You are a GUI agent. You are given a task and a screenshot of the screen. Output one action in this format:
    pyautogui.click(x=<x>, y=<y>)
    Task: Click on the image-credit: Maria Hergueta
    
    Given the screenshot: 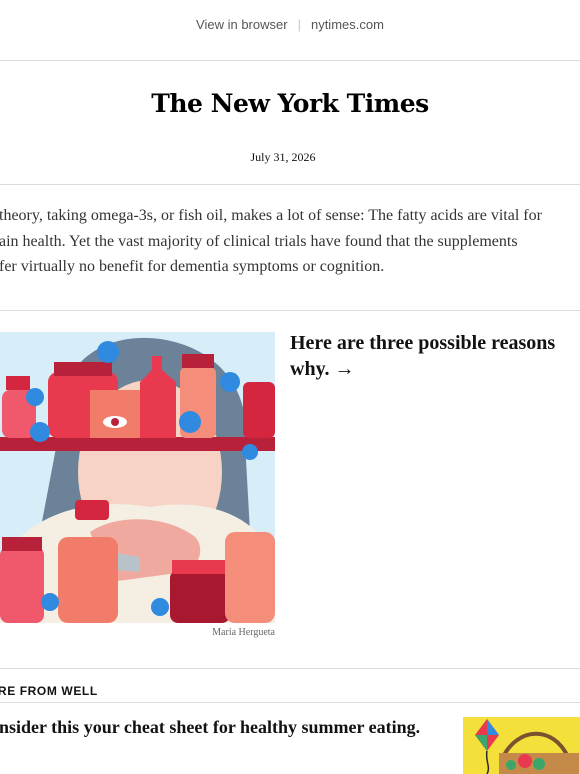 What is the action you would take?
    pyautogui.click(x=243, y=632)
    